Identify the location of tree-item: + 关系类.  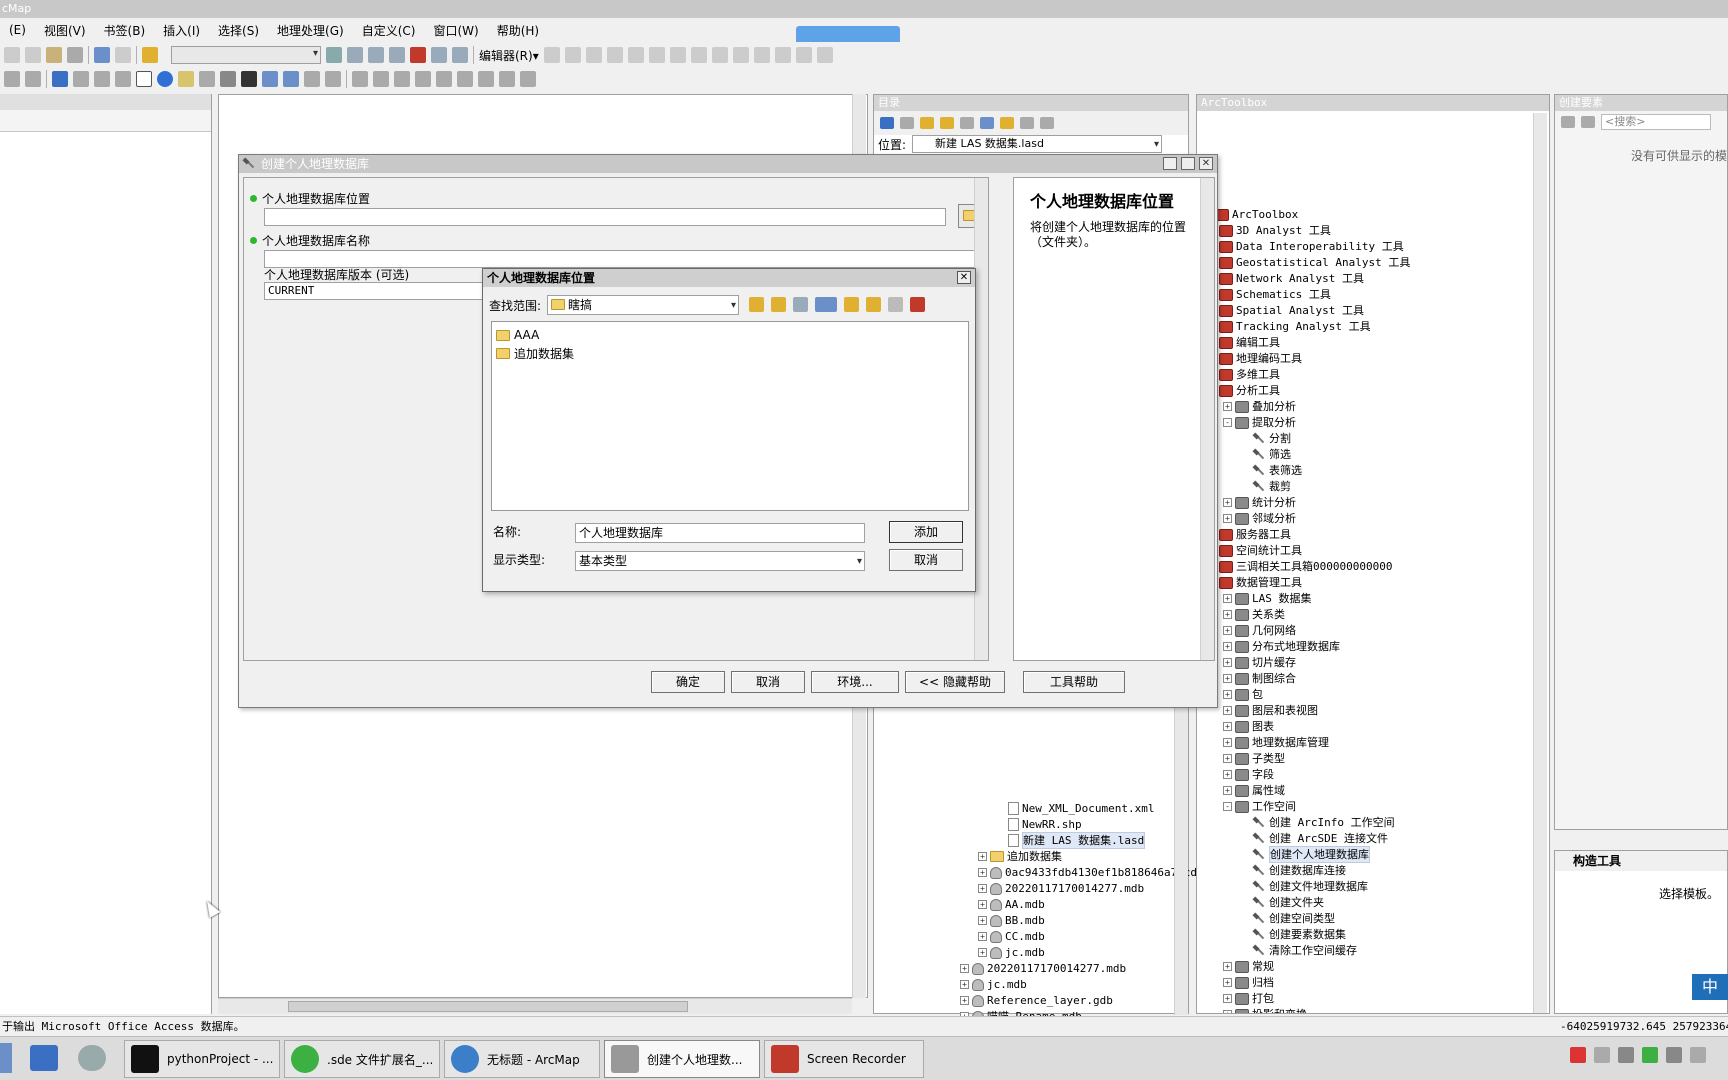
(1254, 614).